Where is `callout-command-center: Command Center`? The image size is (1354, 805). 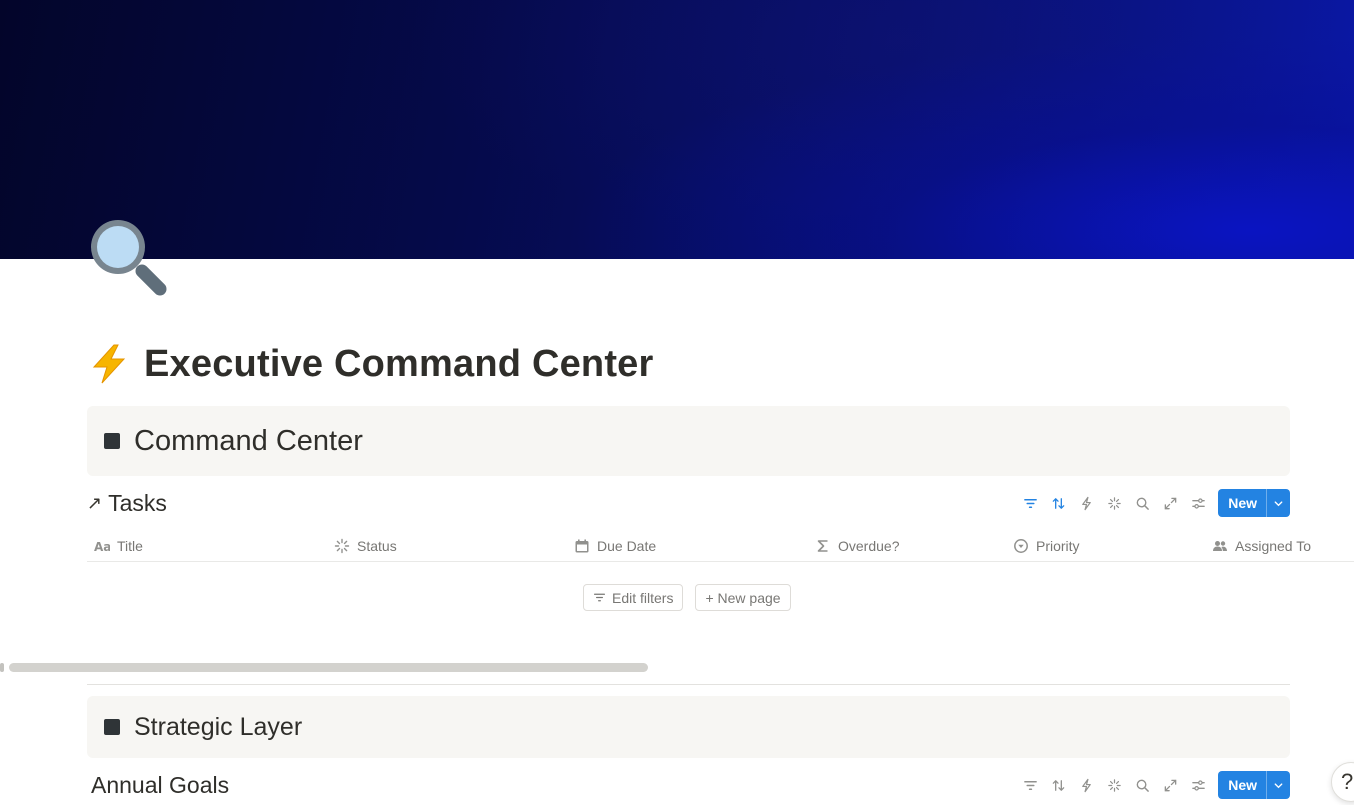 callout-command-center: Command Center is located at coordinates (688, 441).